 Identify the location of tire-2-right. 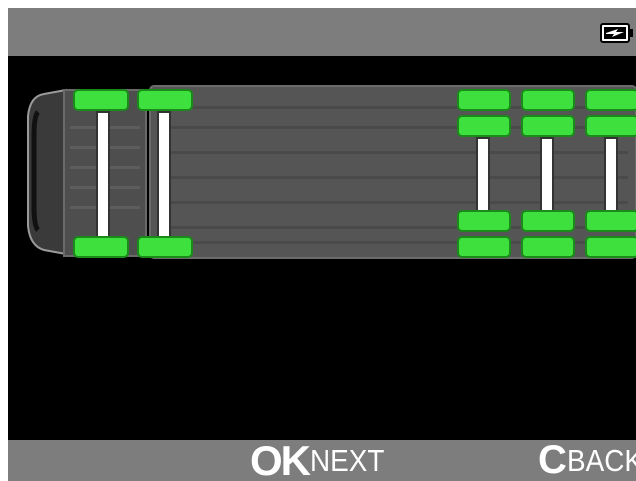
(165, 247).